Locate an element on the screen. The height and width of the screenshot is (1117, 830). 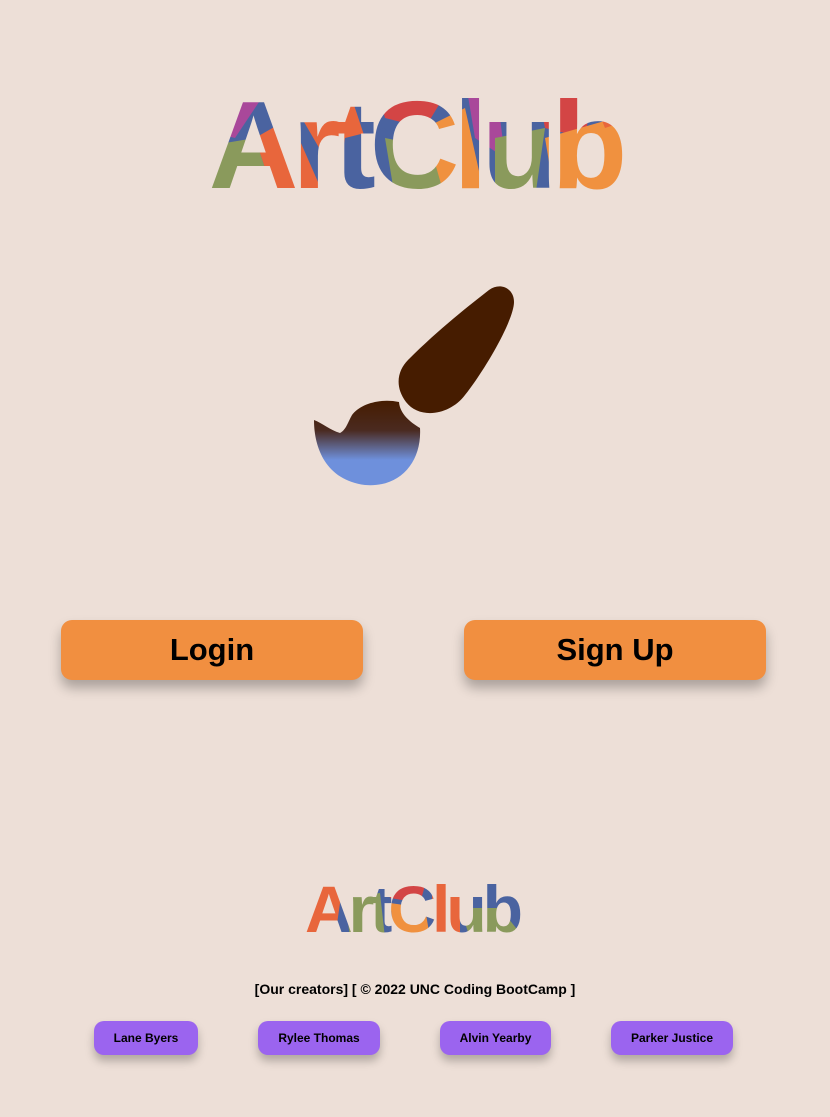
login-button: Login is located at coordinates (212, 650).